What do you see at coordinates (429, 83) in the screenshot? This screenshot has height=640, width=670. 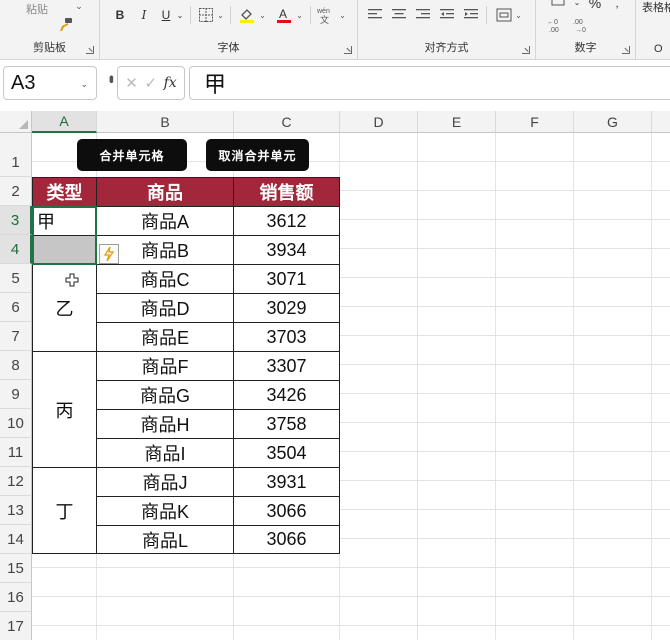 I see `formula-input: 甲` at bounding box center [429, 83].